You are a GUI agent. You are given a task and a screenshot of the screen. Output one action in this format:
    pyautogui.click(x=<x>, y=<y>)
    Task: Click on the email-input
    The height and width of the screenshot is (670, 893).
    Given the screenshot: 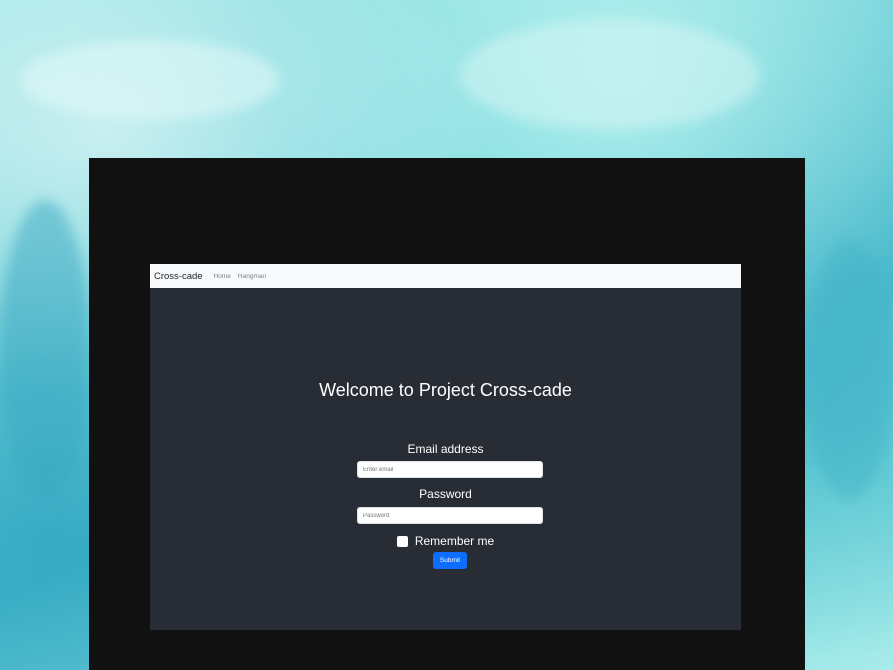 What is the action you would take?
    pyautogui.click(x=450, y=469)
    